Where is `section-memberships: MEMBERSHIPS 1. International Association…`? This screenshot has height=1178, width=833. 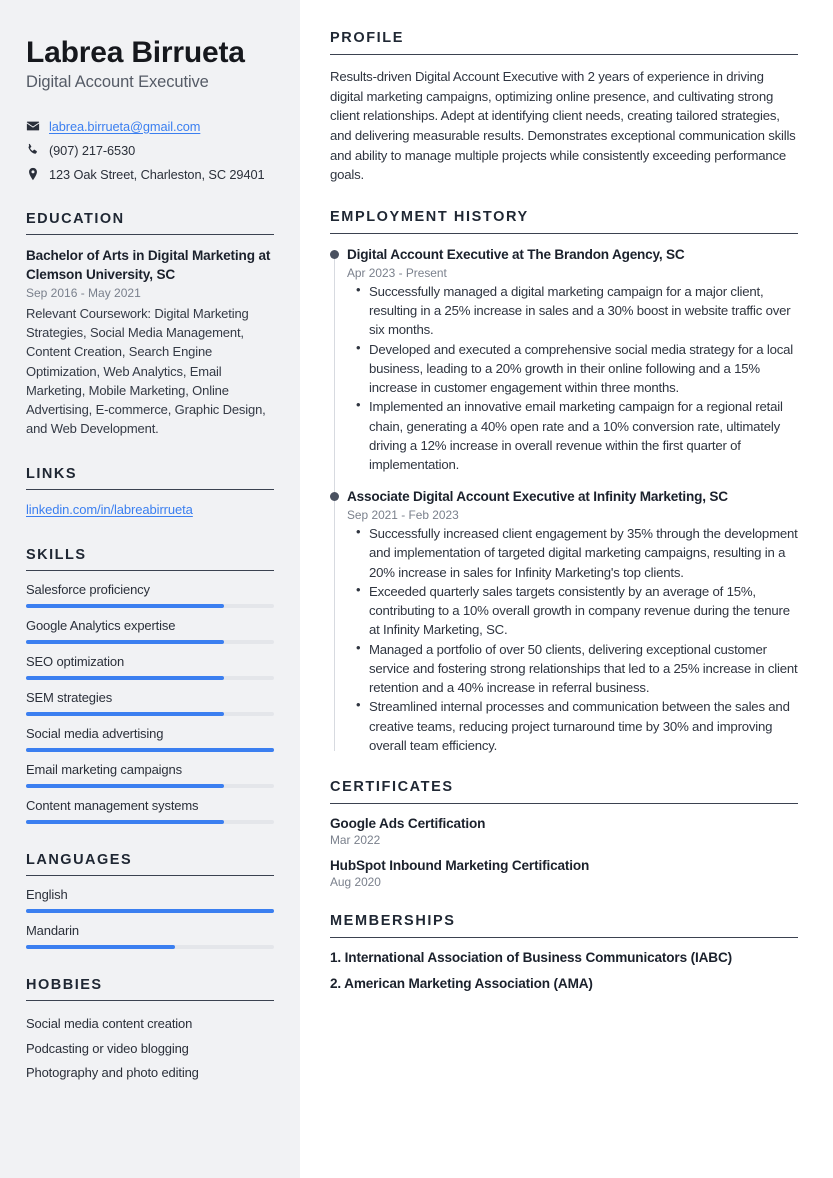 section-memberships: MEMBERSHIPS 1. International Association… is located at coordinates (564, 952).